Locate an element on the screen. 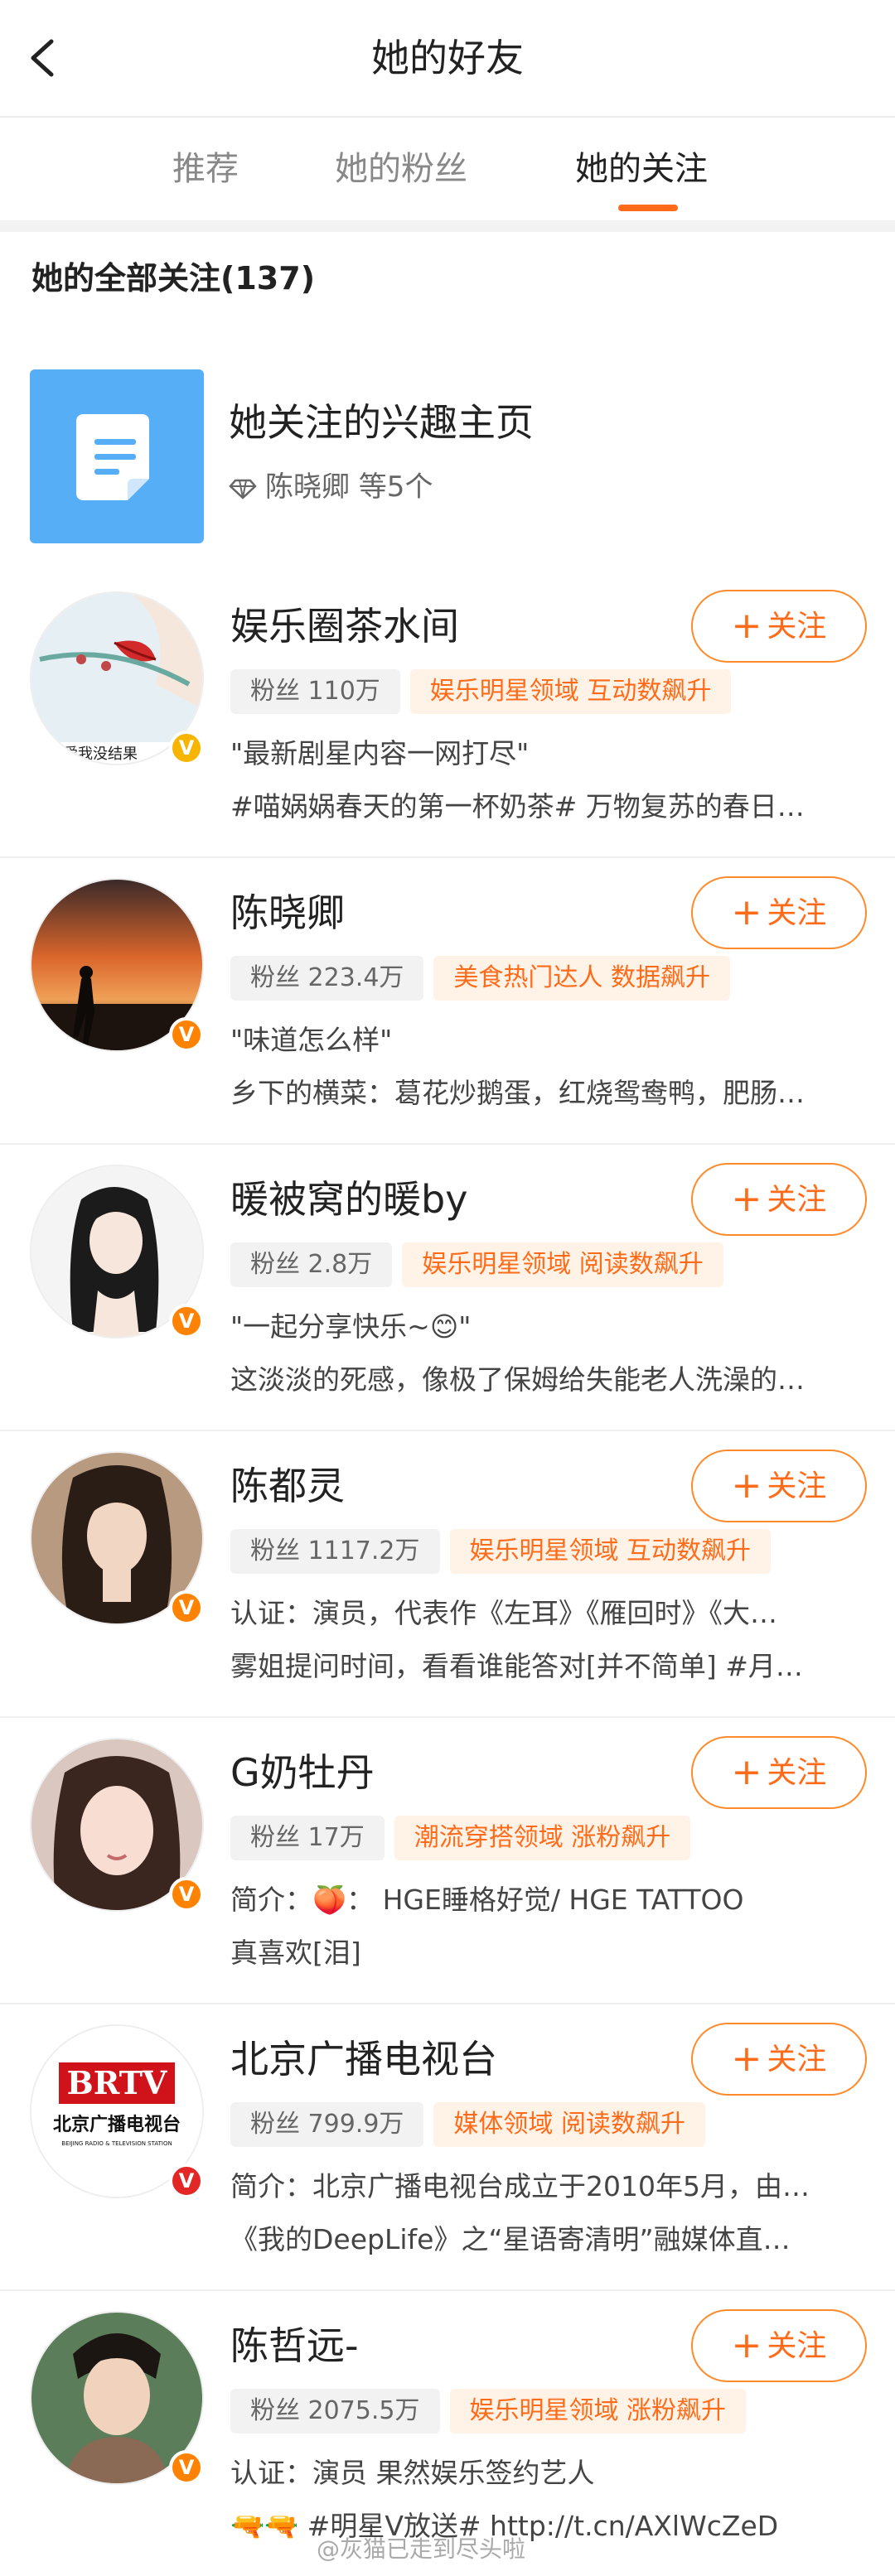 This screenshot has width=895, height=2576. fans-count: 粉丝 2075.5万 is located at coordinates (335, 2411).